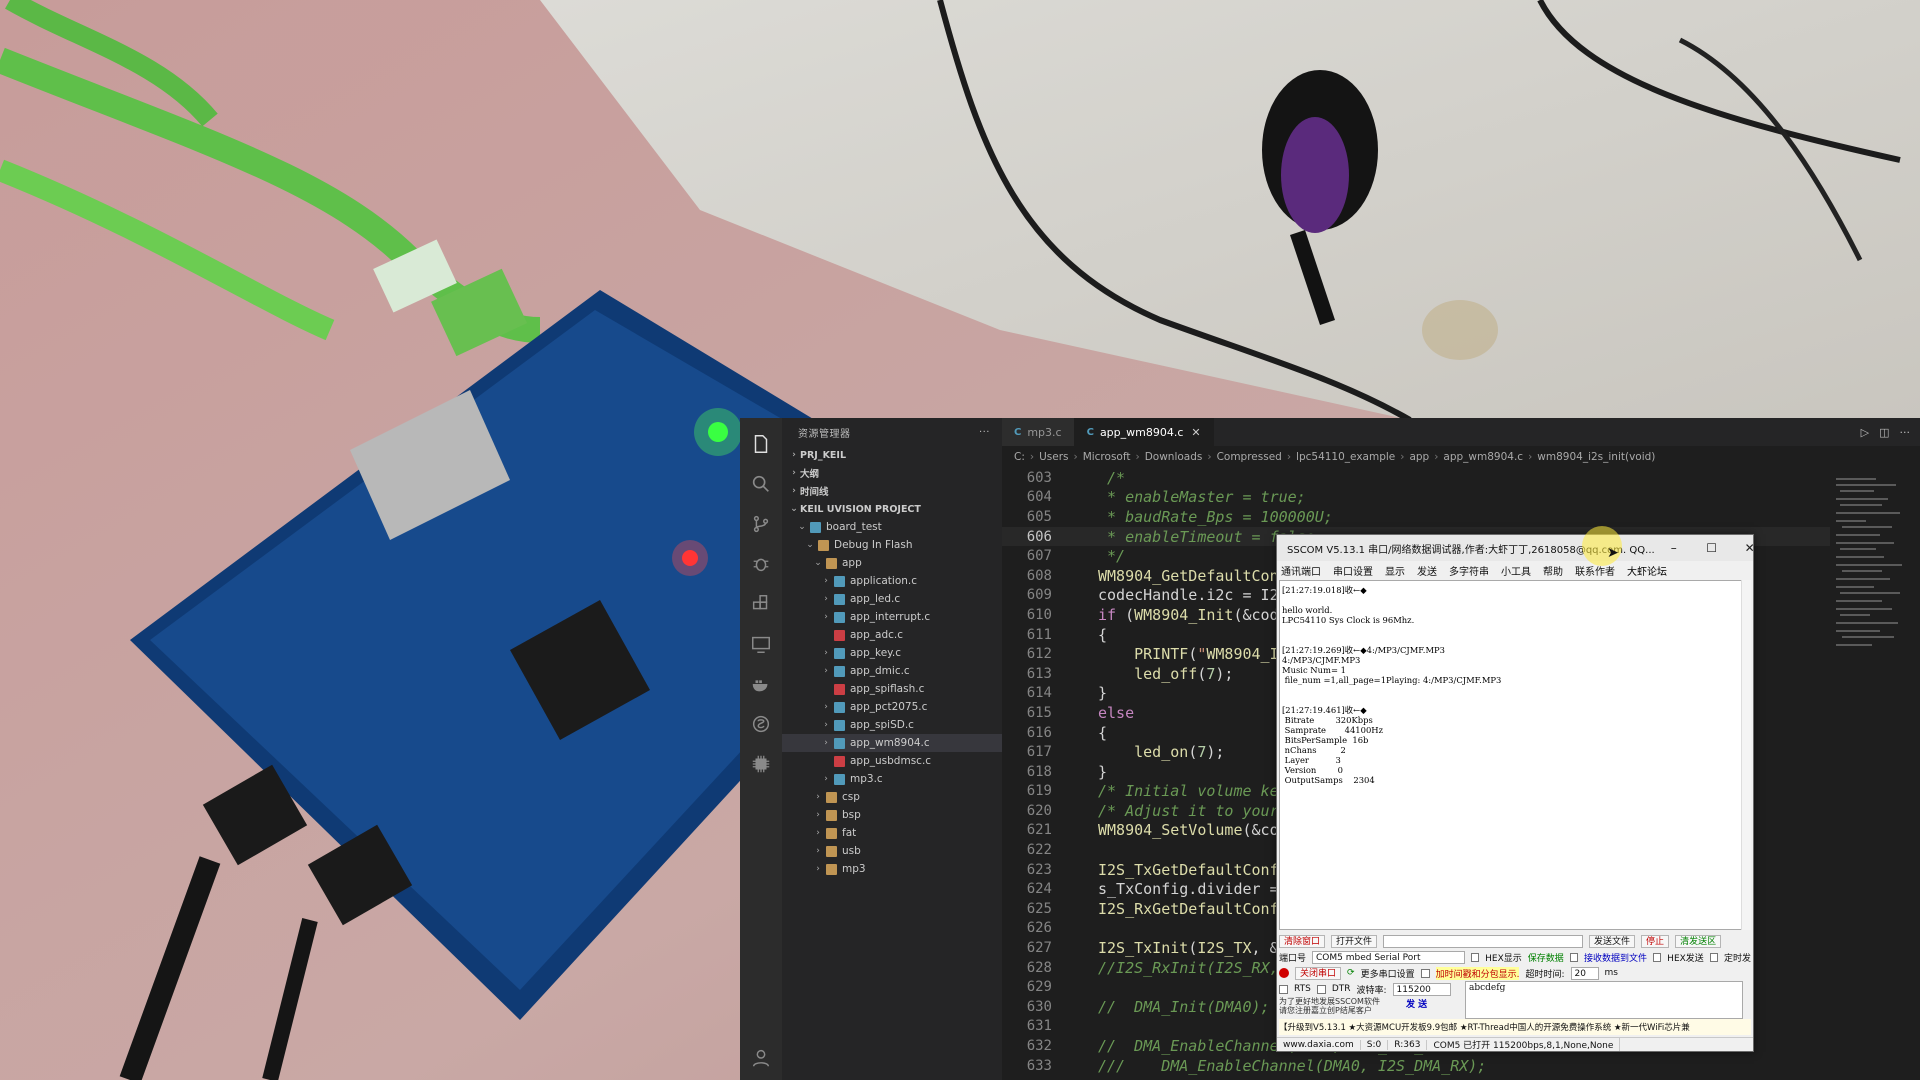  I want to click on gitlens-icon, so click(761, 724).